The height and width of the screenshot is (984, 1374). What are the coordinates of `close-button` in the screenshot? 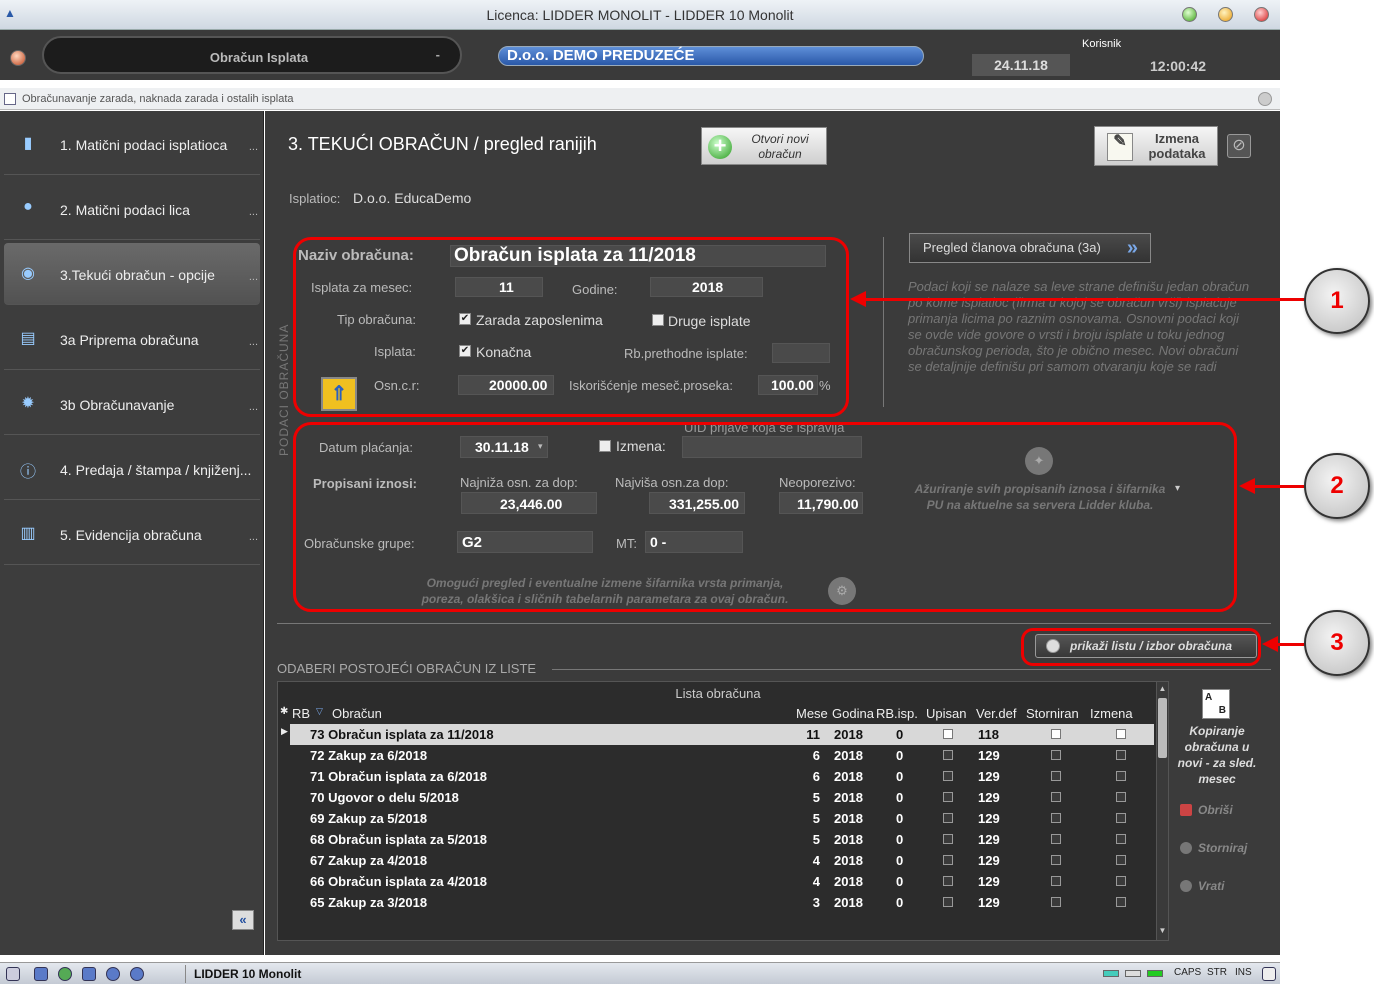 It's located at (1261, 14).